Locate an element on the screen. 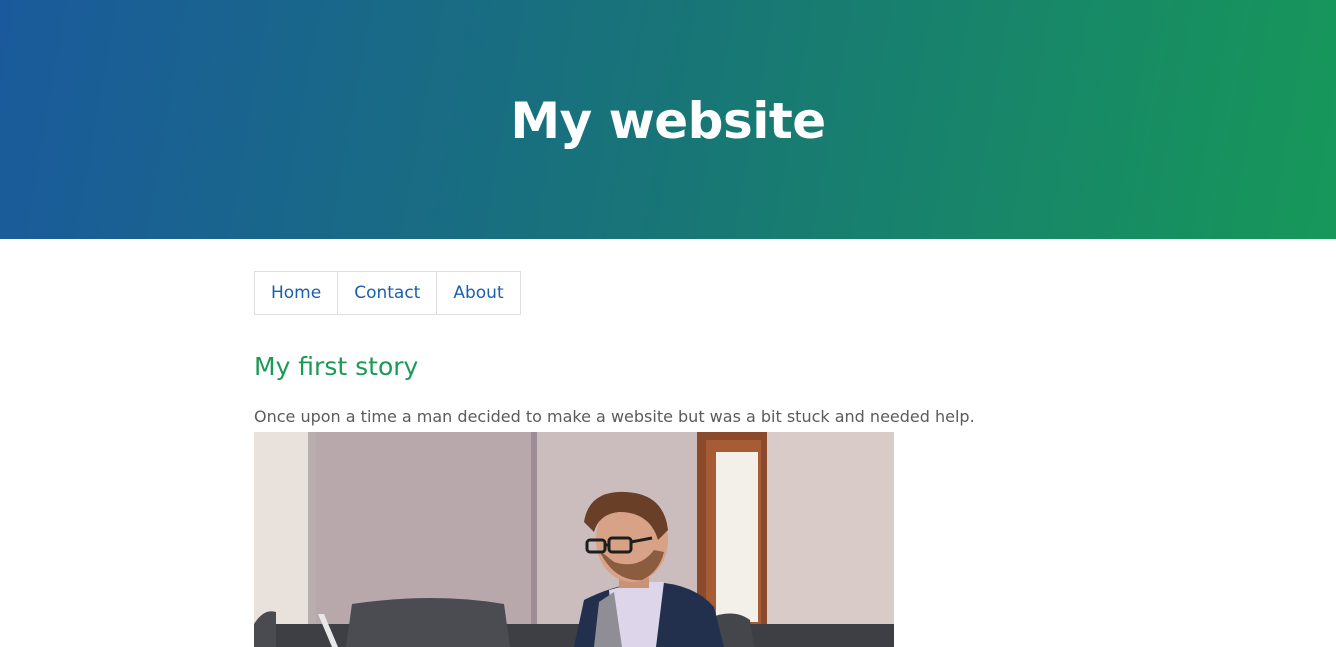  nav-item-contact: Contact is located at coordinates (388, 293).